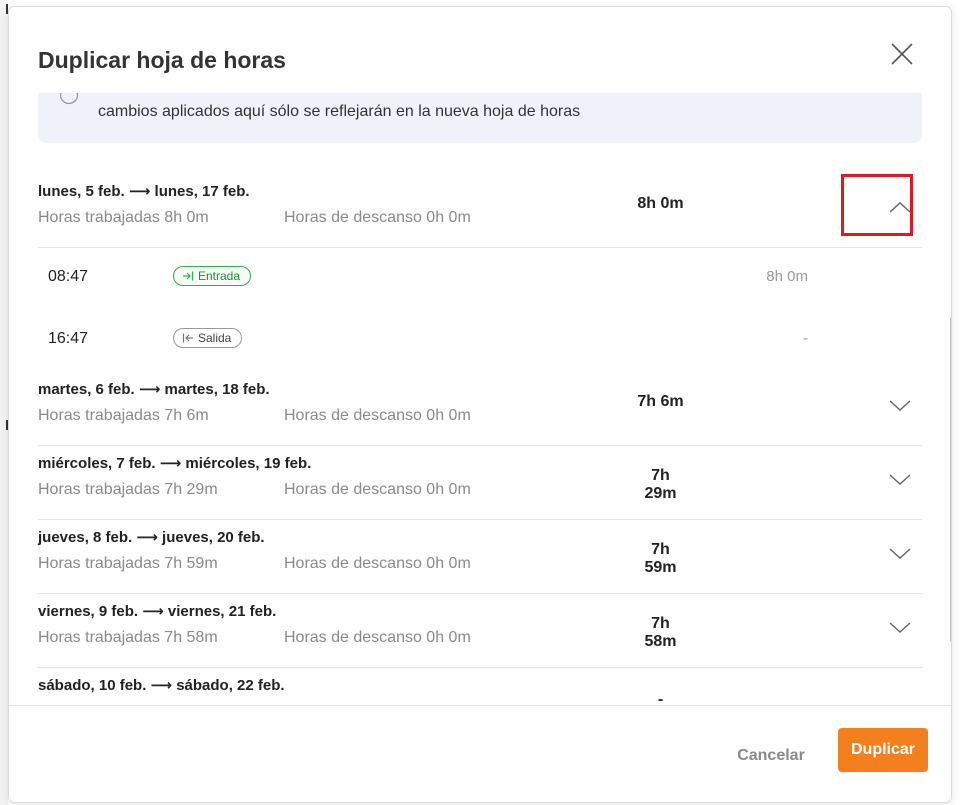 Image resolution: width=960 pixels, height=805 pixels. I want to click on badge-label: Entrada, so click(219, 276).